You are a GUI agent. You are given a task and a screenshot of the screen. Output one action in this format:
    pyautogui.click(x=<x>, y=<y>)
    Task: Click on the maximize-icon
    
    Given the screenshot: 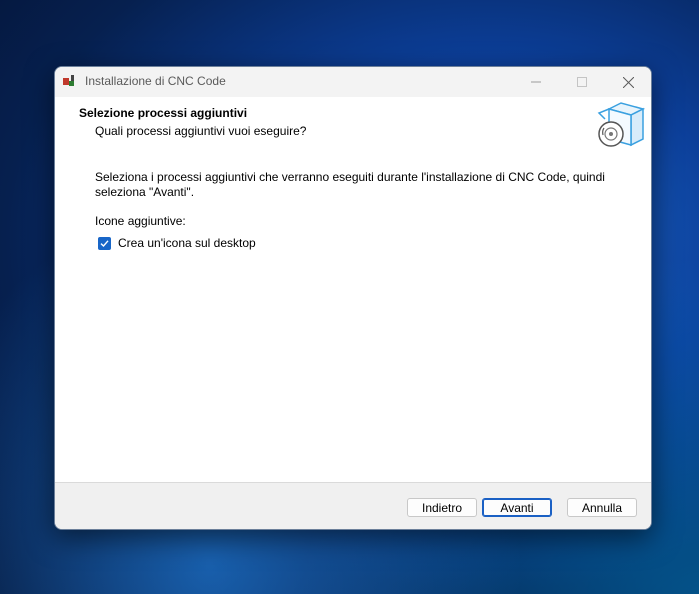 What is the action you would take?
    pyautogui.click(x=582, y=82)
    